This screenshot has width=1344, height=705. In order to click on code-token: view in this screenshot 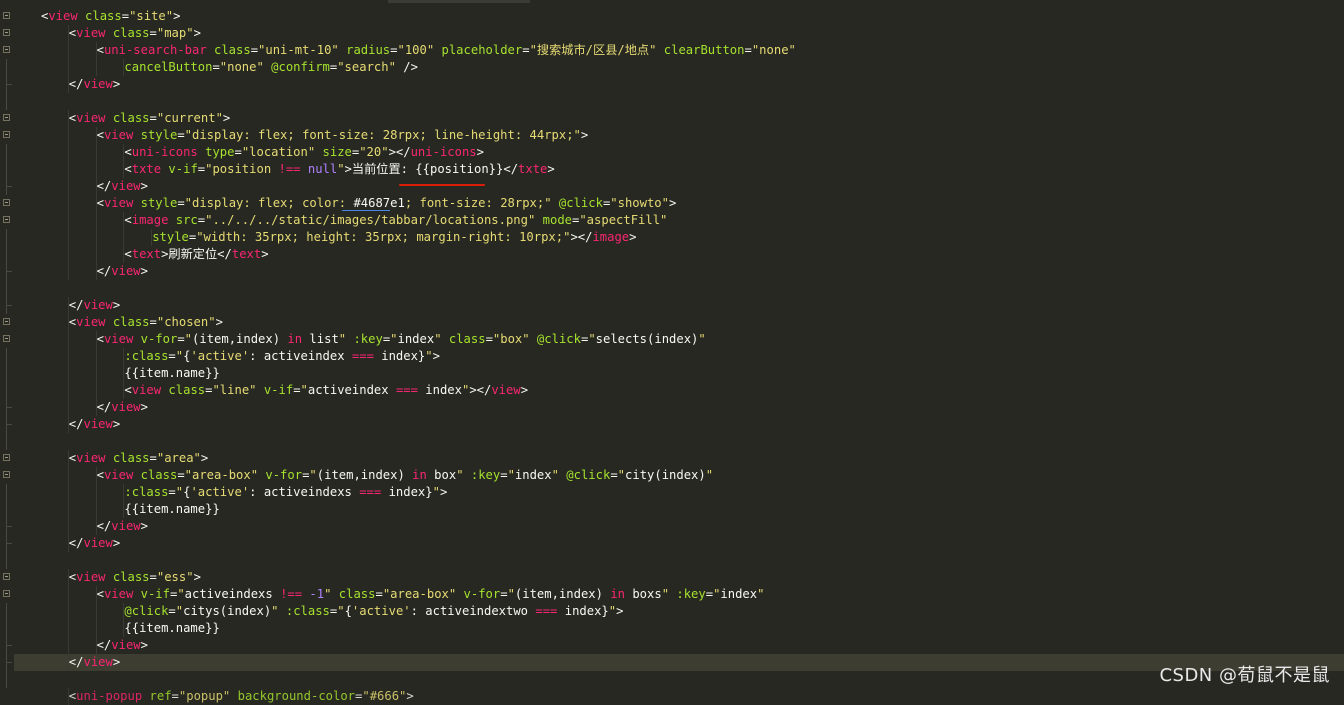, I will do `click(126, 407)`.